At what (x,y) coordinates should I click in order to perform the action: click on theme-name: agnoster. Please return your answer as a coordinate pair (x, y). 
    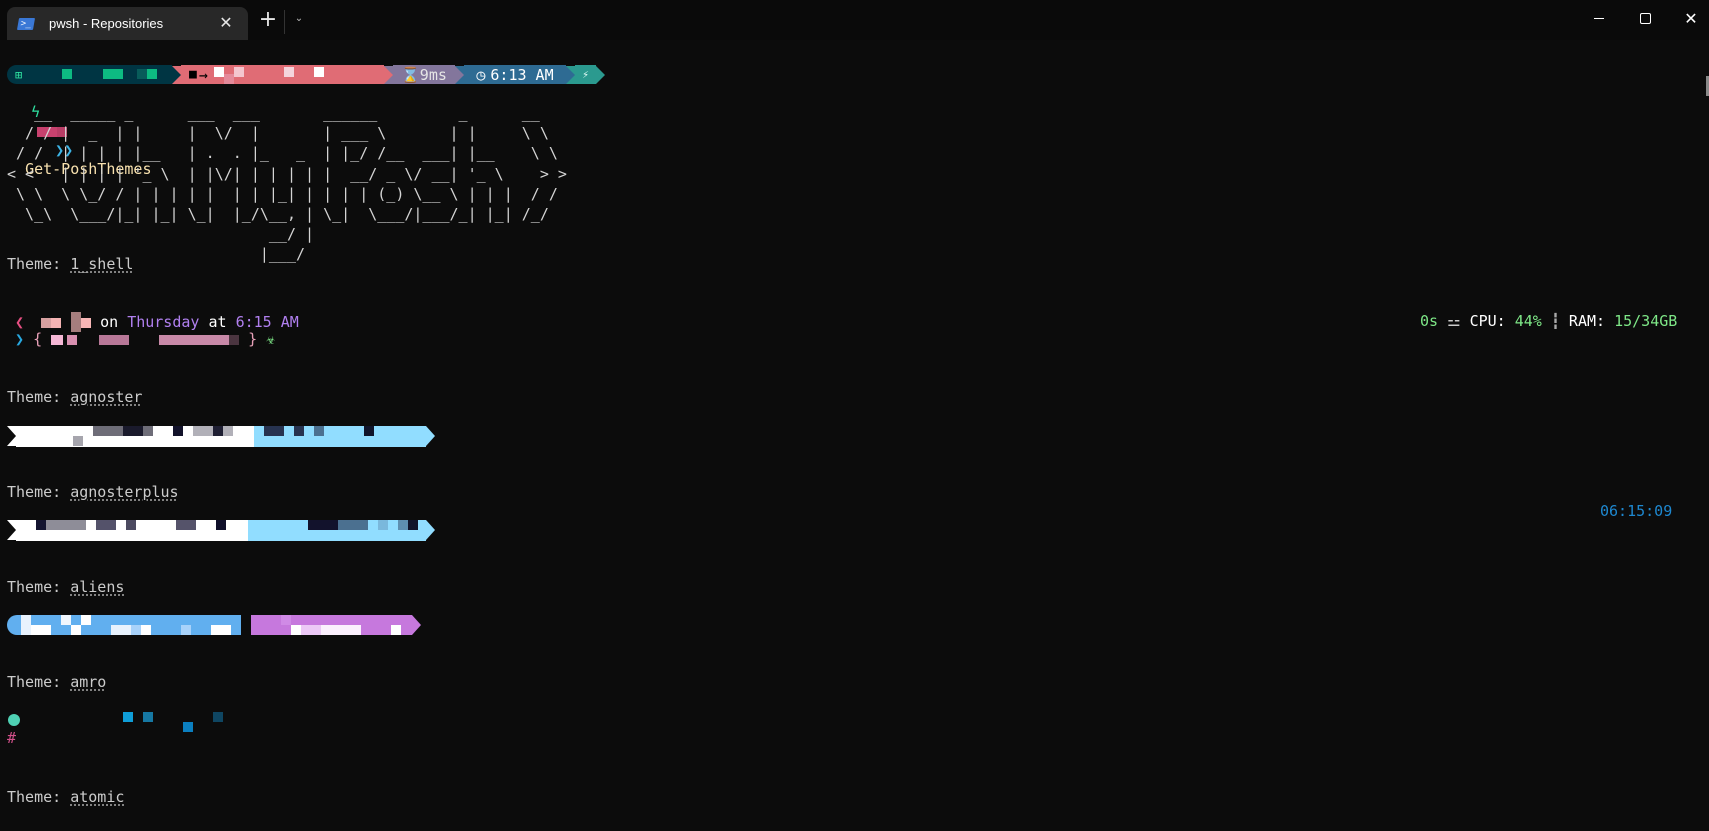
    Looking at the image, I should click on (106, 397).